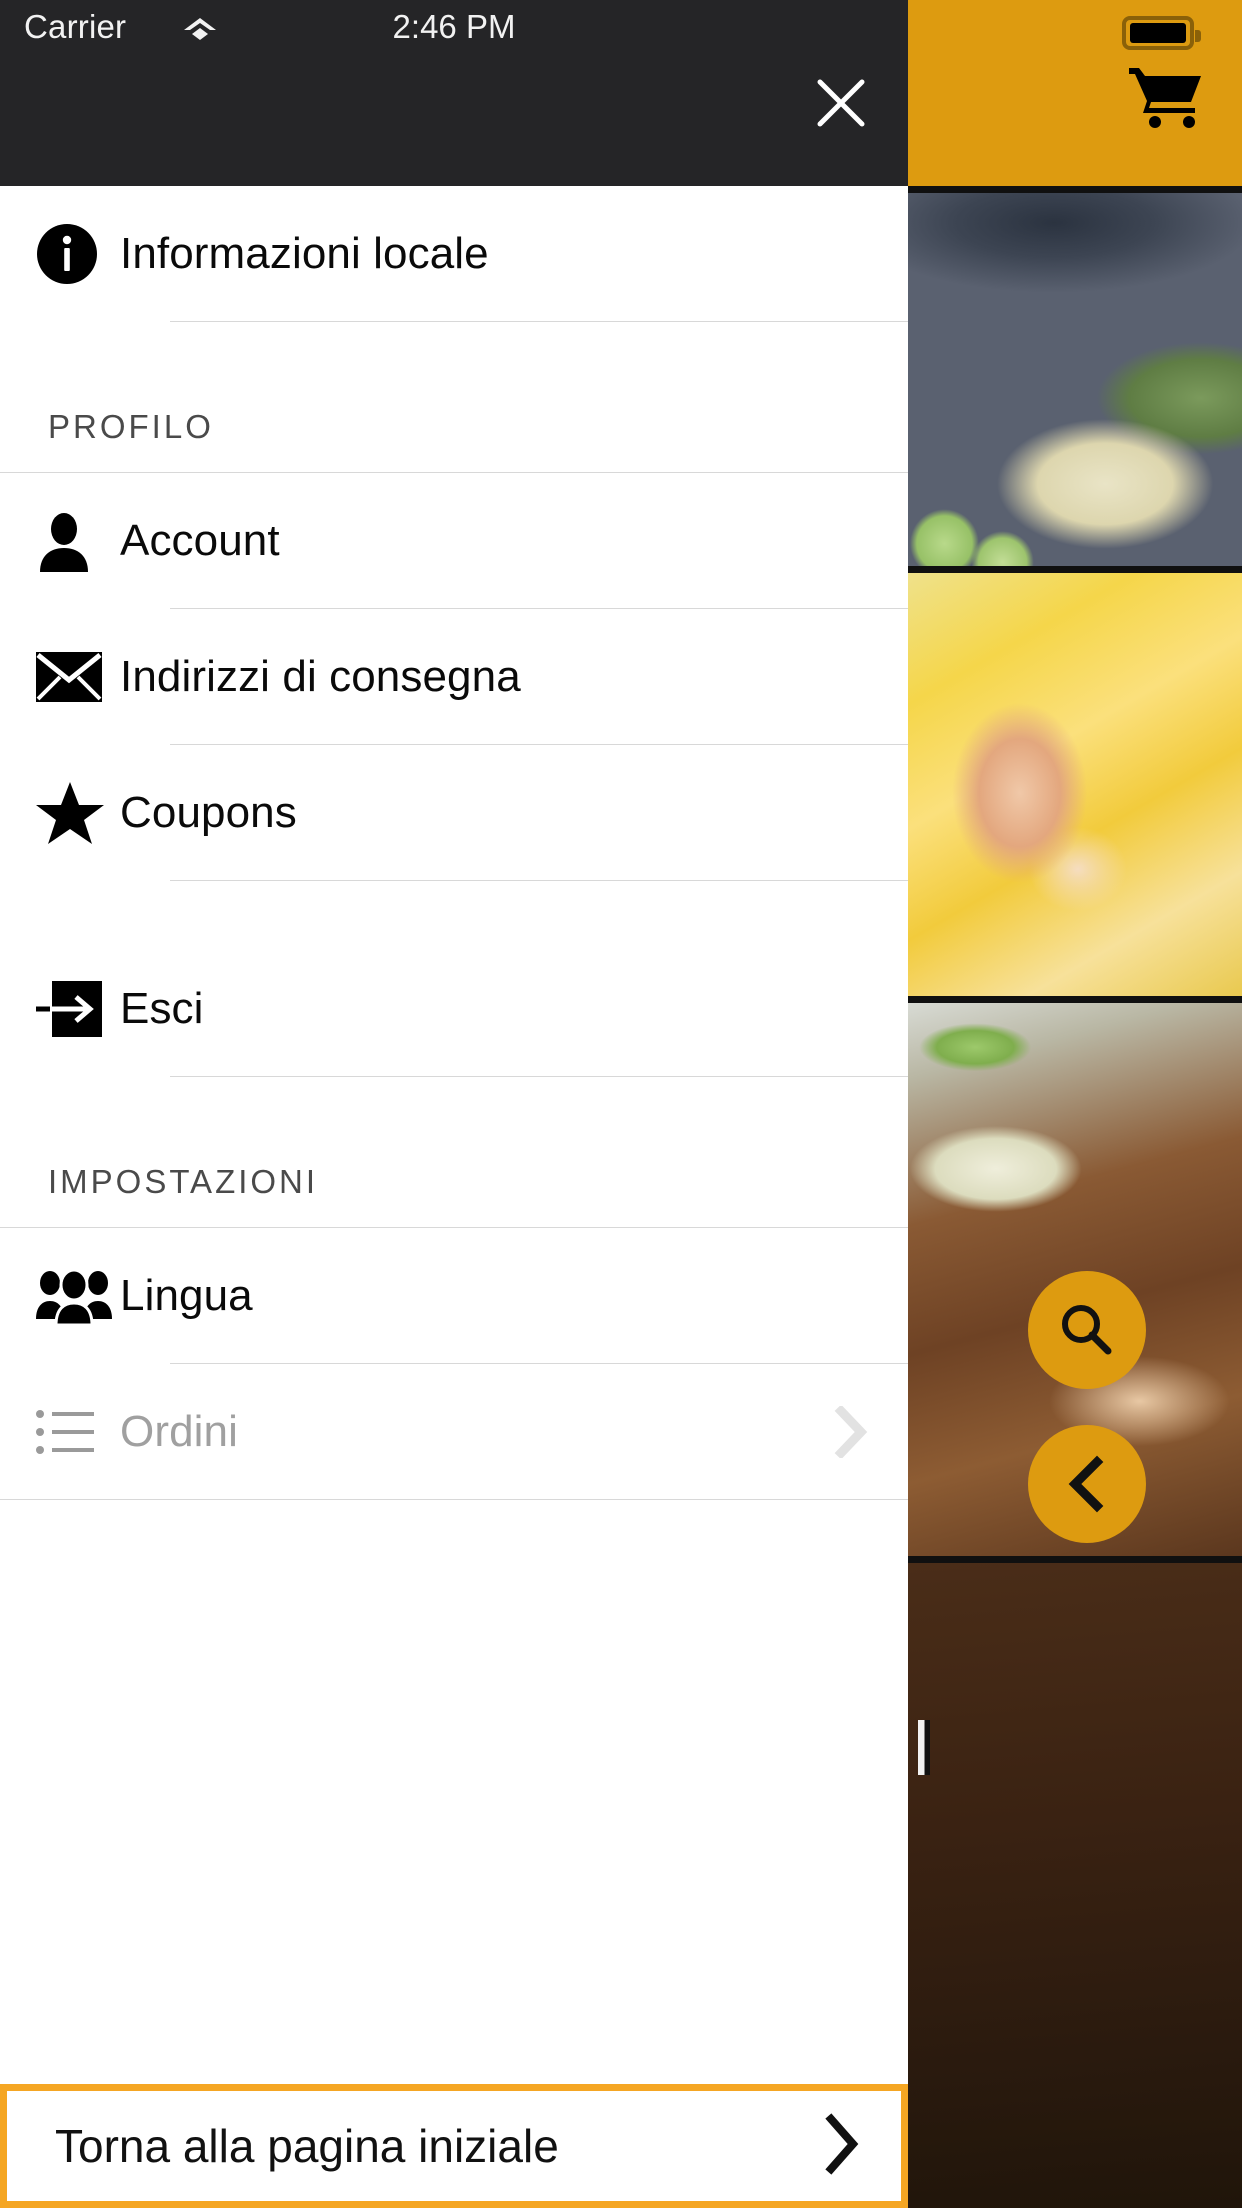  I want to click on clock-label: 2:46 PM, so click(454, 26).